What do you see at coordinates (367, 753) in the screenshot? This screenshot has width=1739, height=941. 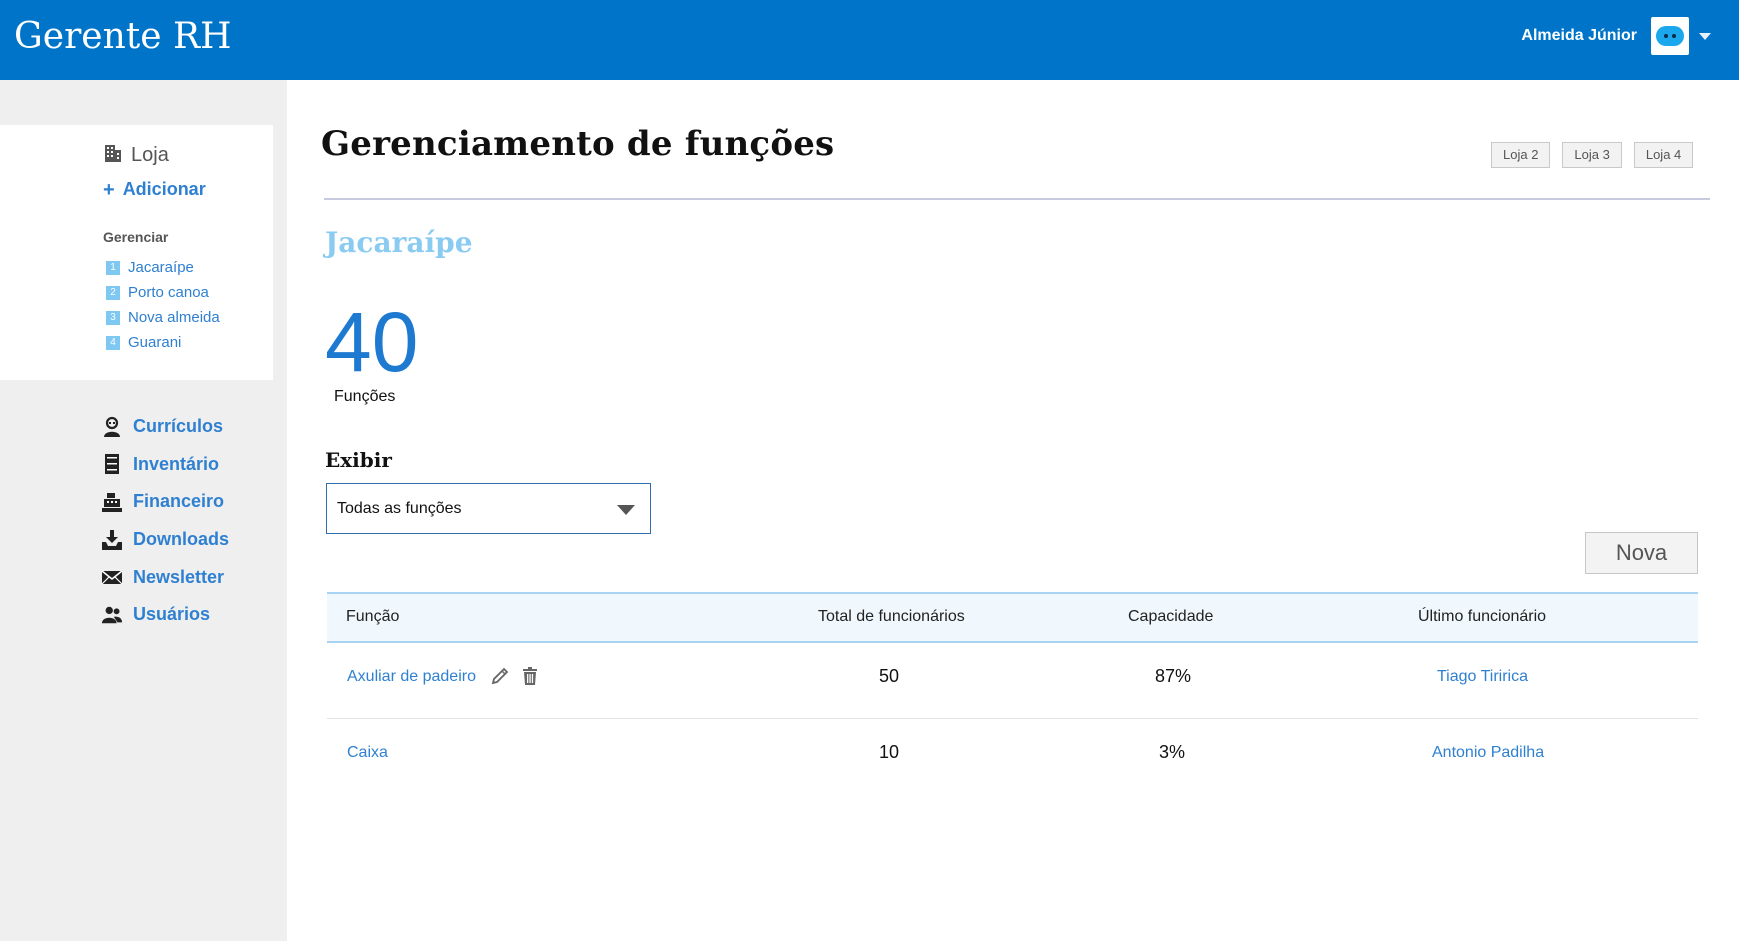 I see `function-name-link: Caixa` at bounding box center [367, 753].